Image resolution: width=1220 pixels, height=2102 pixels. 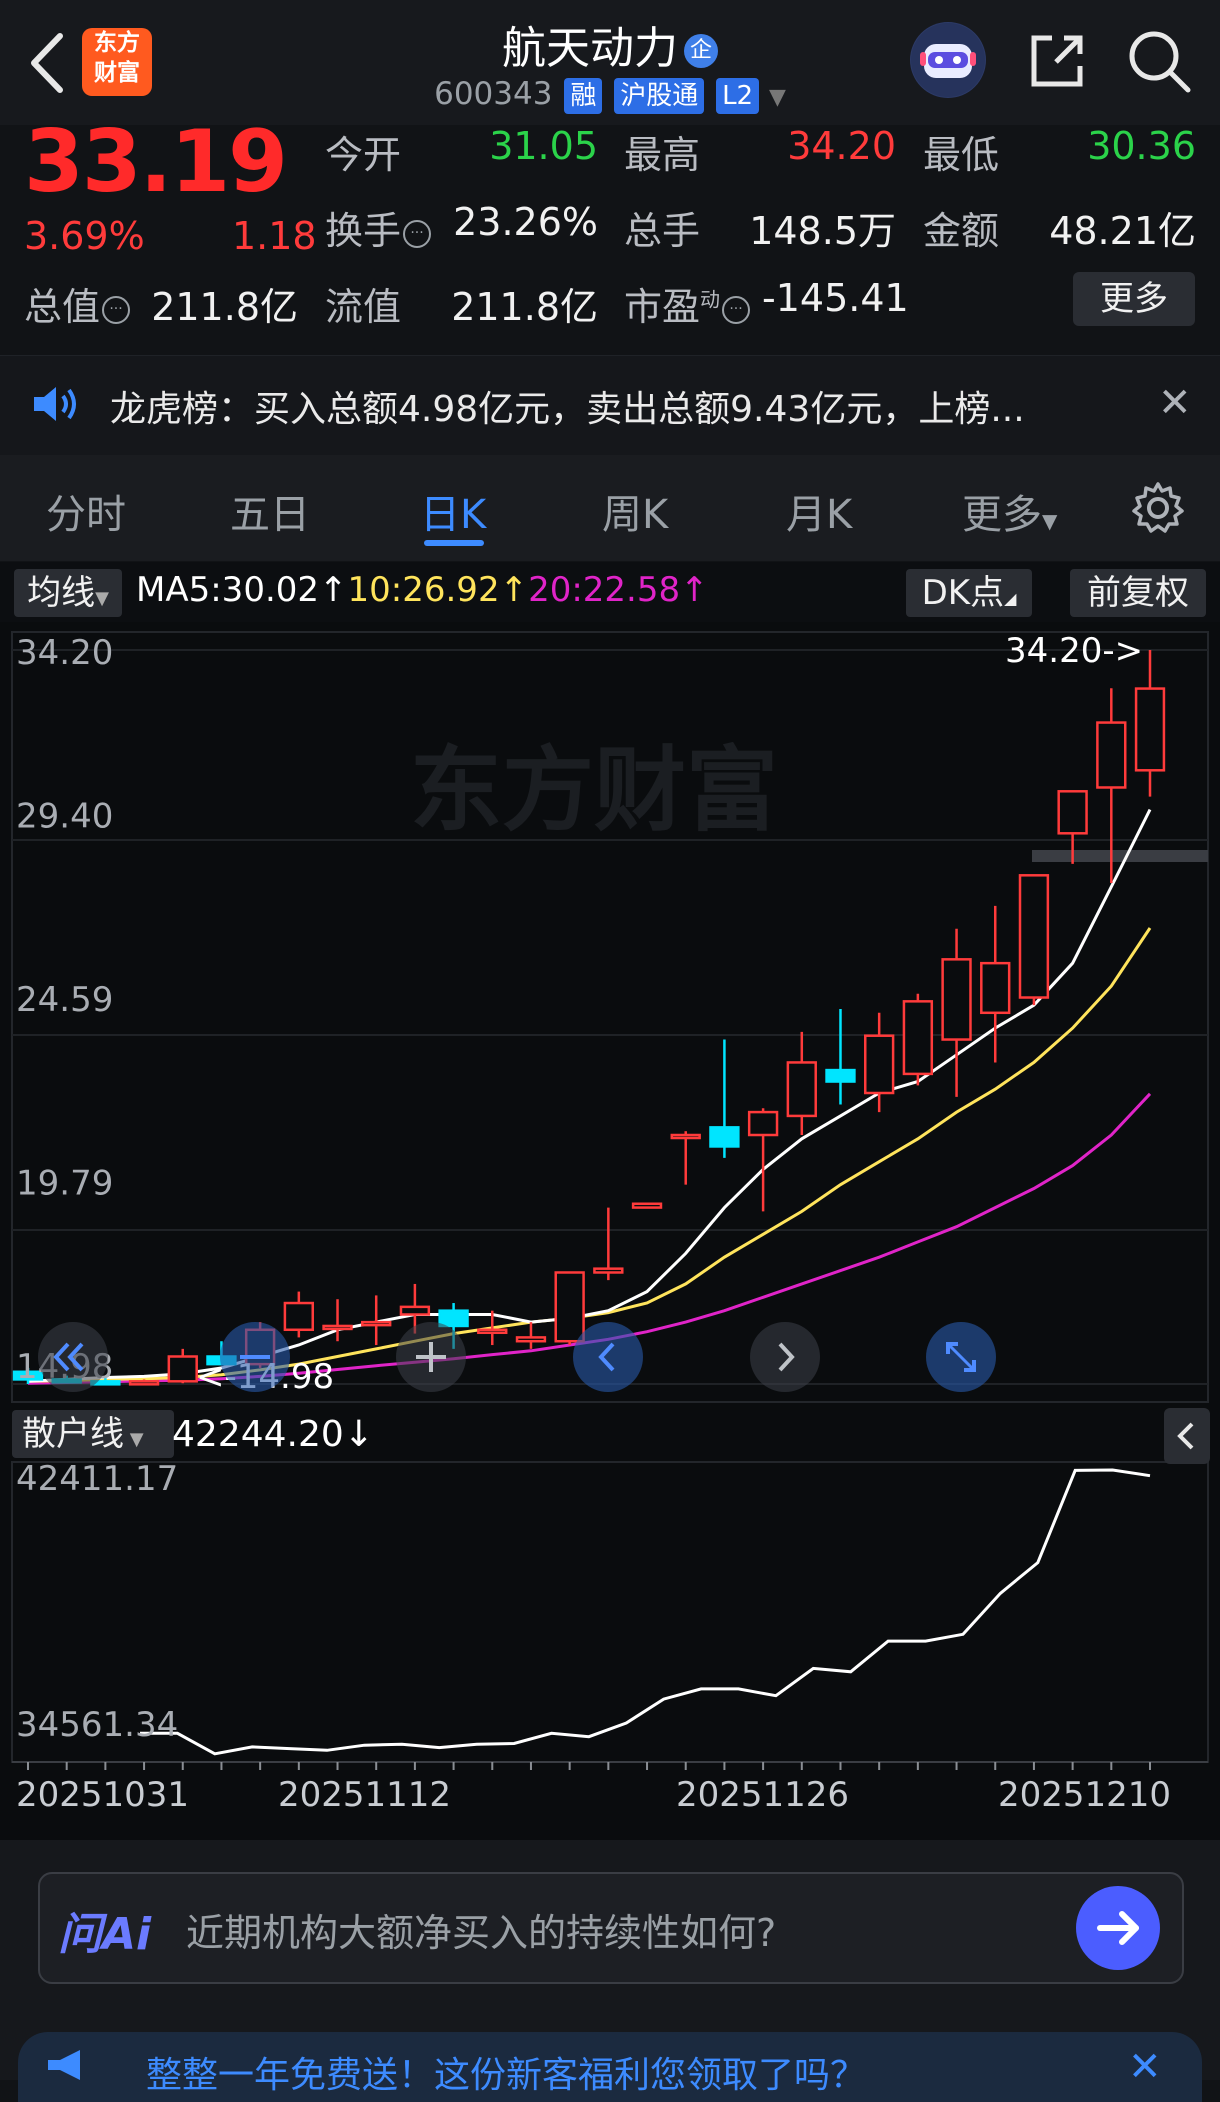 What do you see at coordinates (93, 1434) in the screenshot?
I see `indicator-selector: 散户线 ▼` at bounding box center [93, 1434].